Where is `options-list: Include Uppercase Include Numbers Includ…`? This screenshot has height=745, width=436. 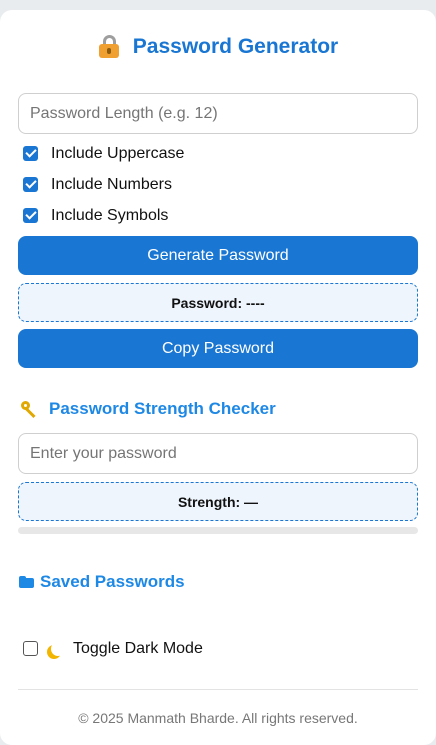
options-list: Include Uppercase Include Numbers Includ… is located at coordinates (218, 184).